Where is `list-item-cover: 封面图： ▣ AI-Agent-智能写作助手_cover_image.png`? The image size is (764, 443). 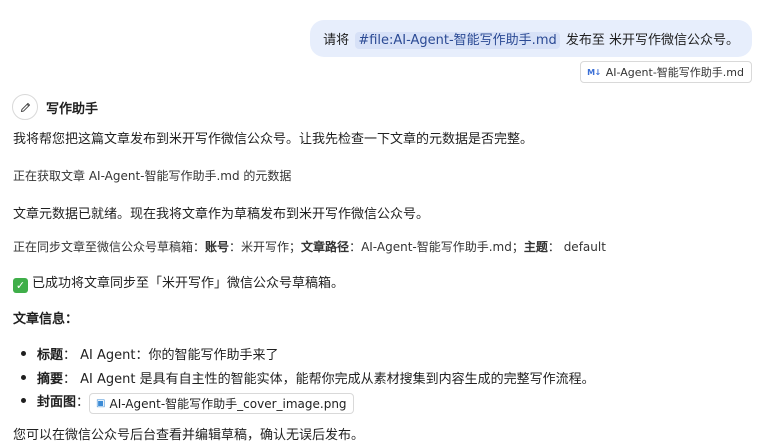 list-item-cover: 封面图： ▣ AI-Agent-智能写作助手_cover_image.png is located at coordinates (187, 402).